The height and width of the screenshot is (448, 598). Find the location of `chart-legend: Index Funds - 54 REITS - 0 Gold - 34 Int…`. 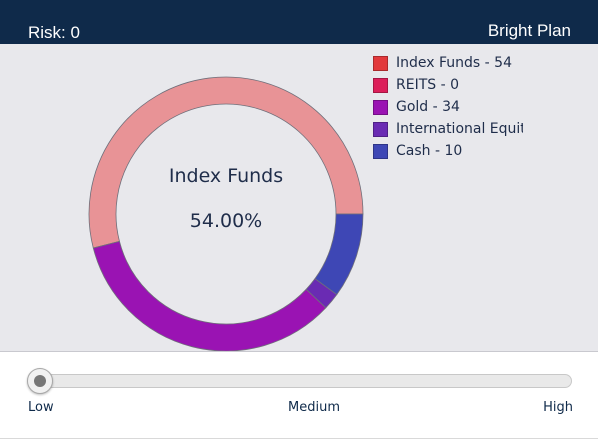

chart-legend: Index Funds - 54 REITS - 0 Gold - 34 Int… is located at coordinates (448, 107).